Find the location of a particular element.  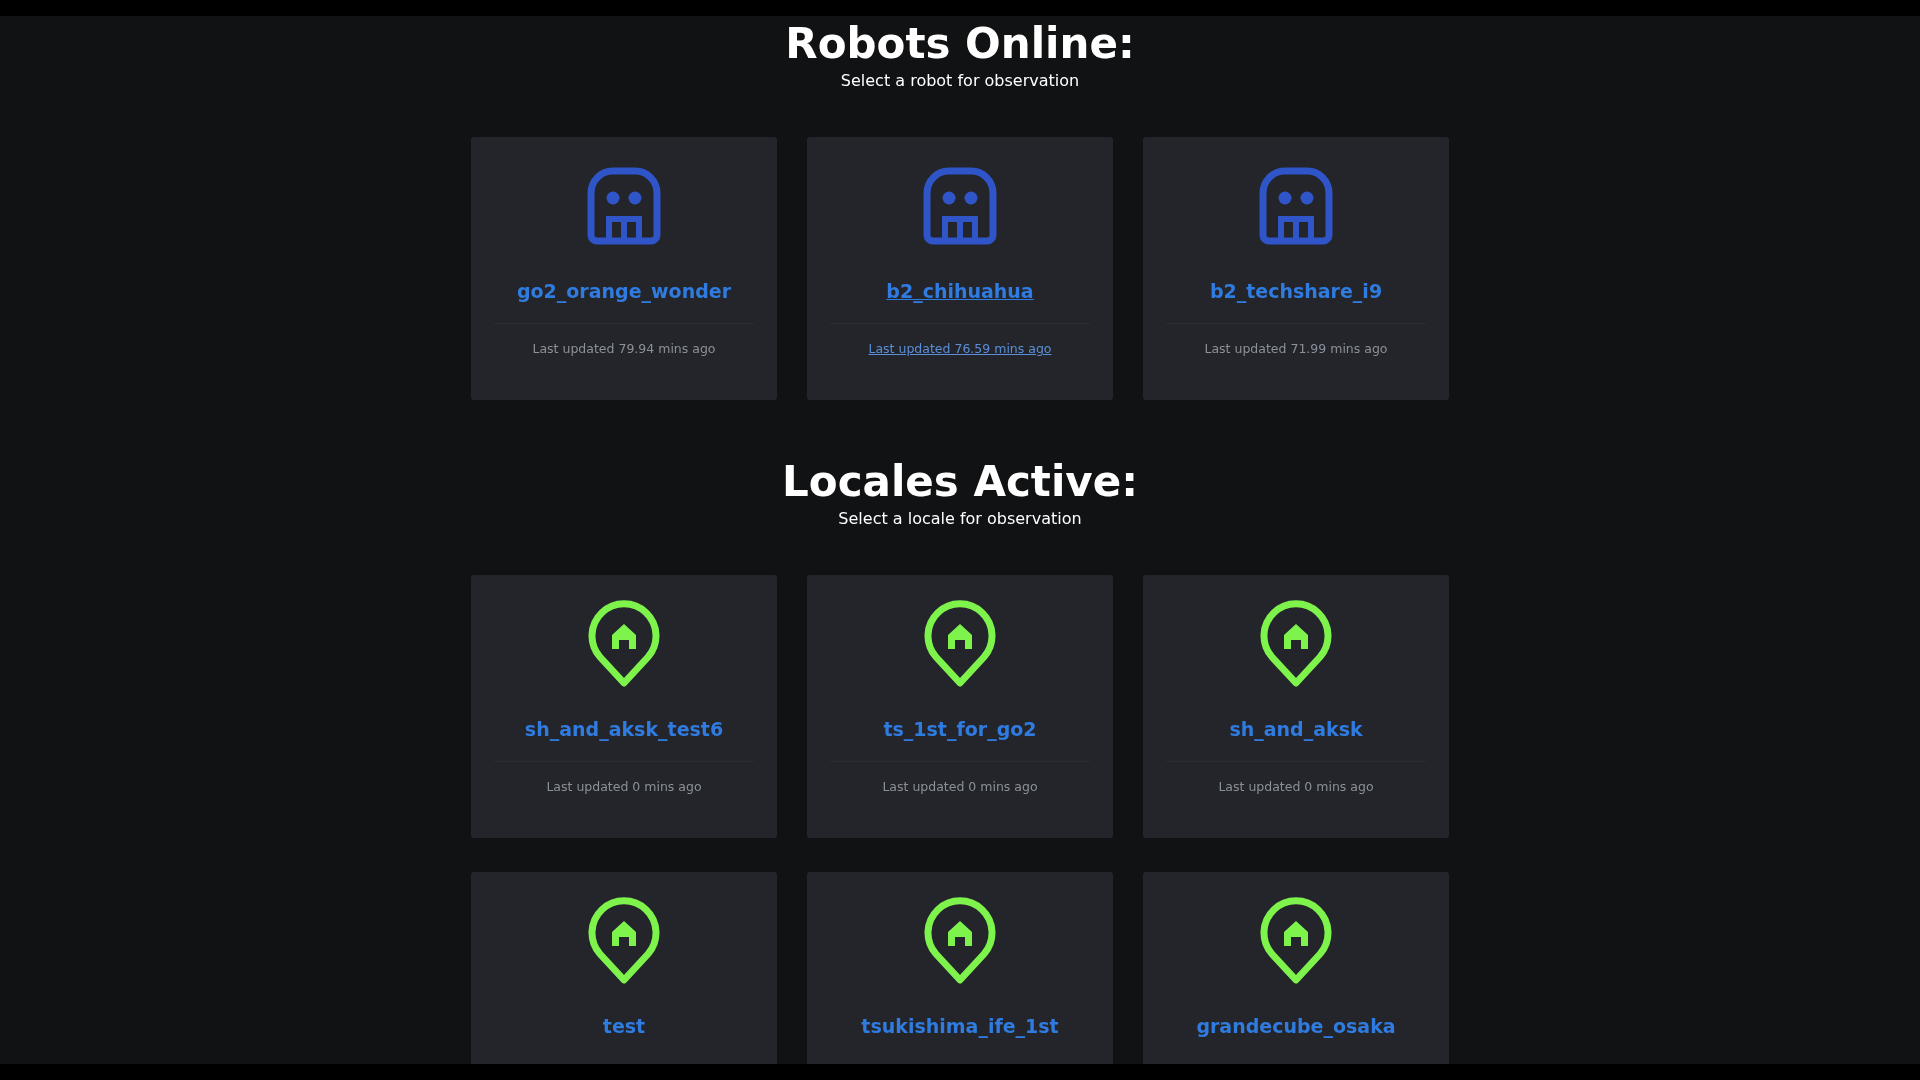

robot-card: b2_chihuahua Last updated 76.59 mins ago is located at coordinates (960, 268).